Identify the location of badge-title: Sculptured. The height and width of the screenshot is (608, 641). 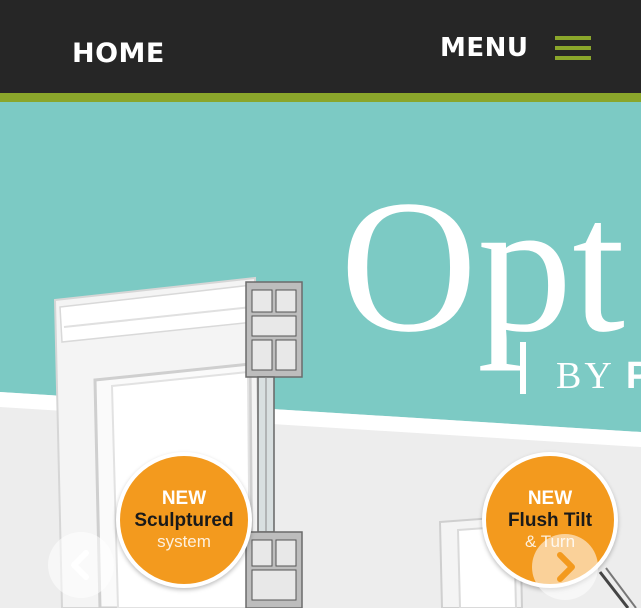
(184, 520).